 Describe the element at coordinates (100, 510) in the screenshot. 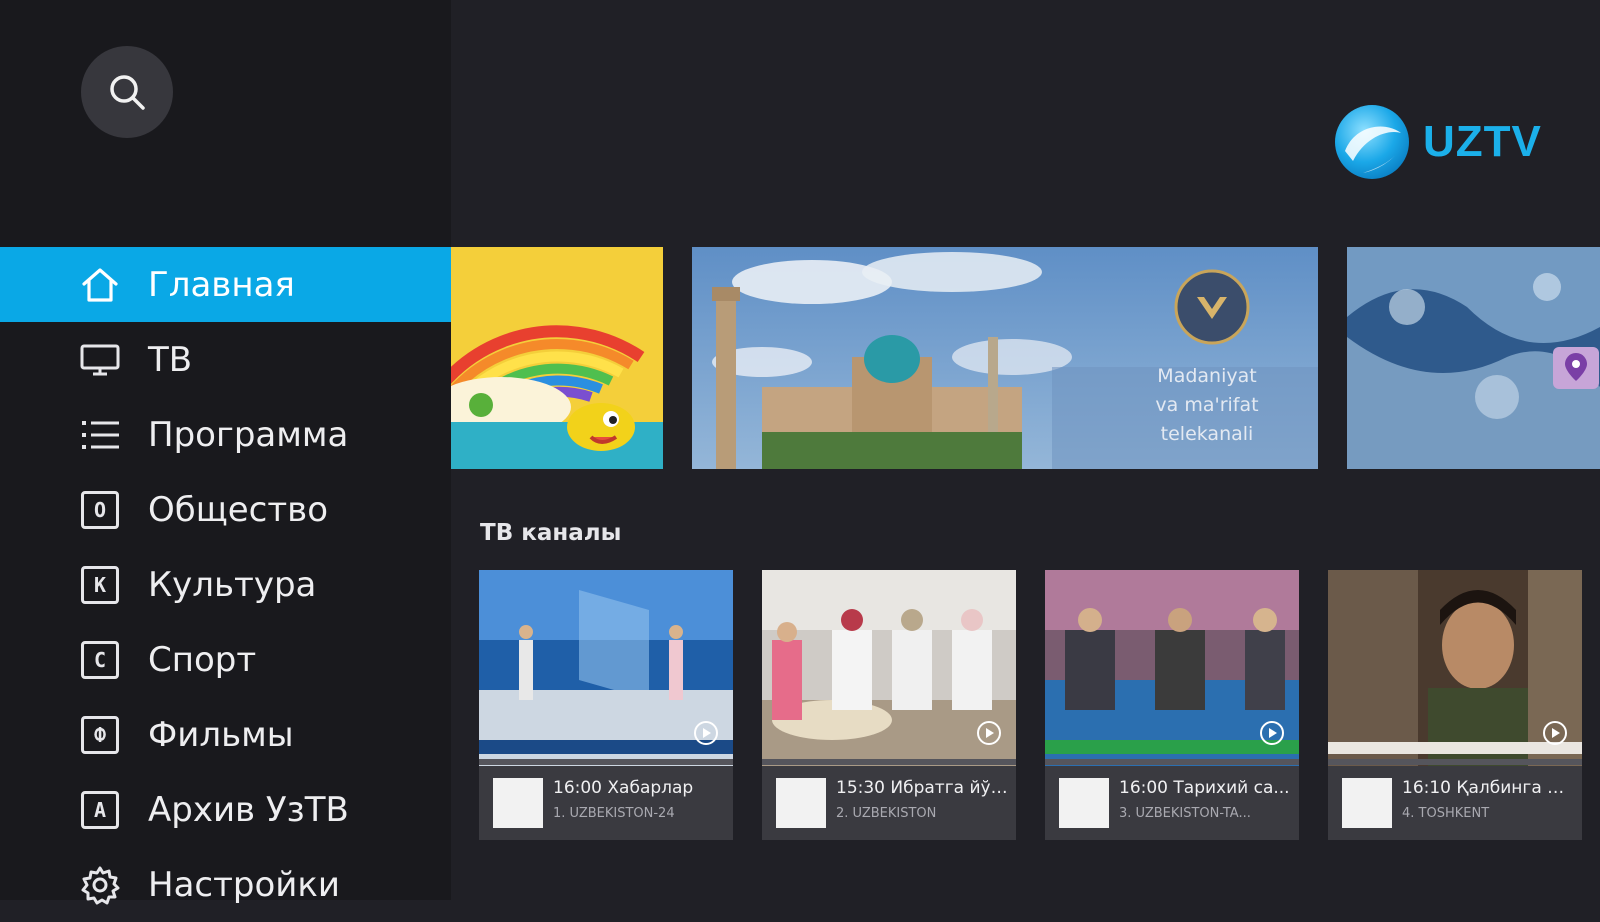

I see `letter-o-icon: О` at that location.